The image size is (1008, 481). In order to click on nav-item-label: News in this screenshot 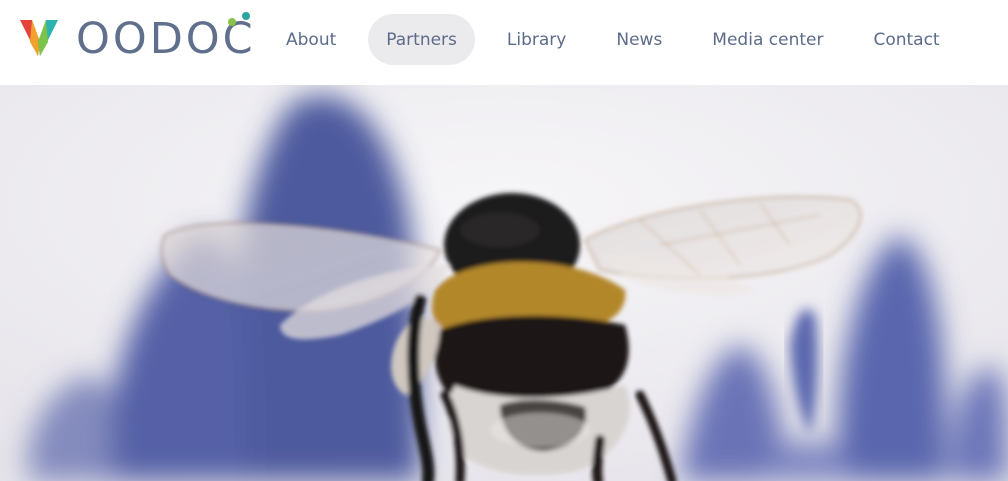, I will do `click(639, 39)`.